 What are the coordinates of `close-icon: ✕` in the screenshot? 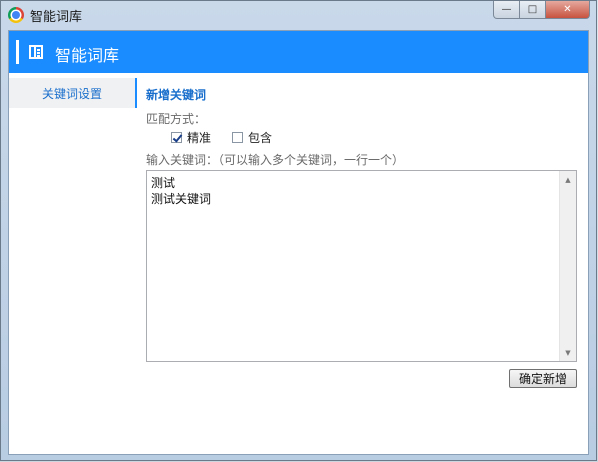 It's located at (567, 9).